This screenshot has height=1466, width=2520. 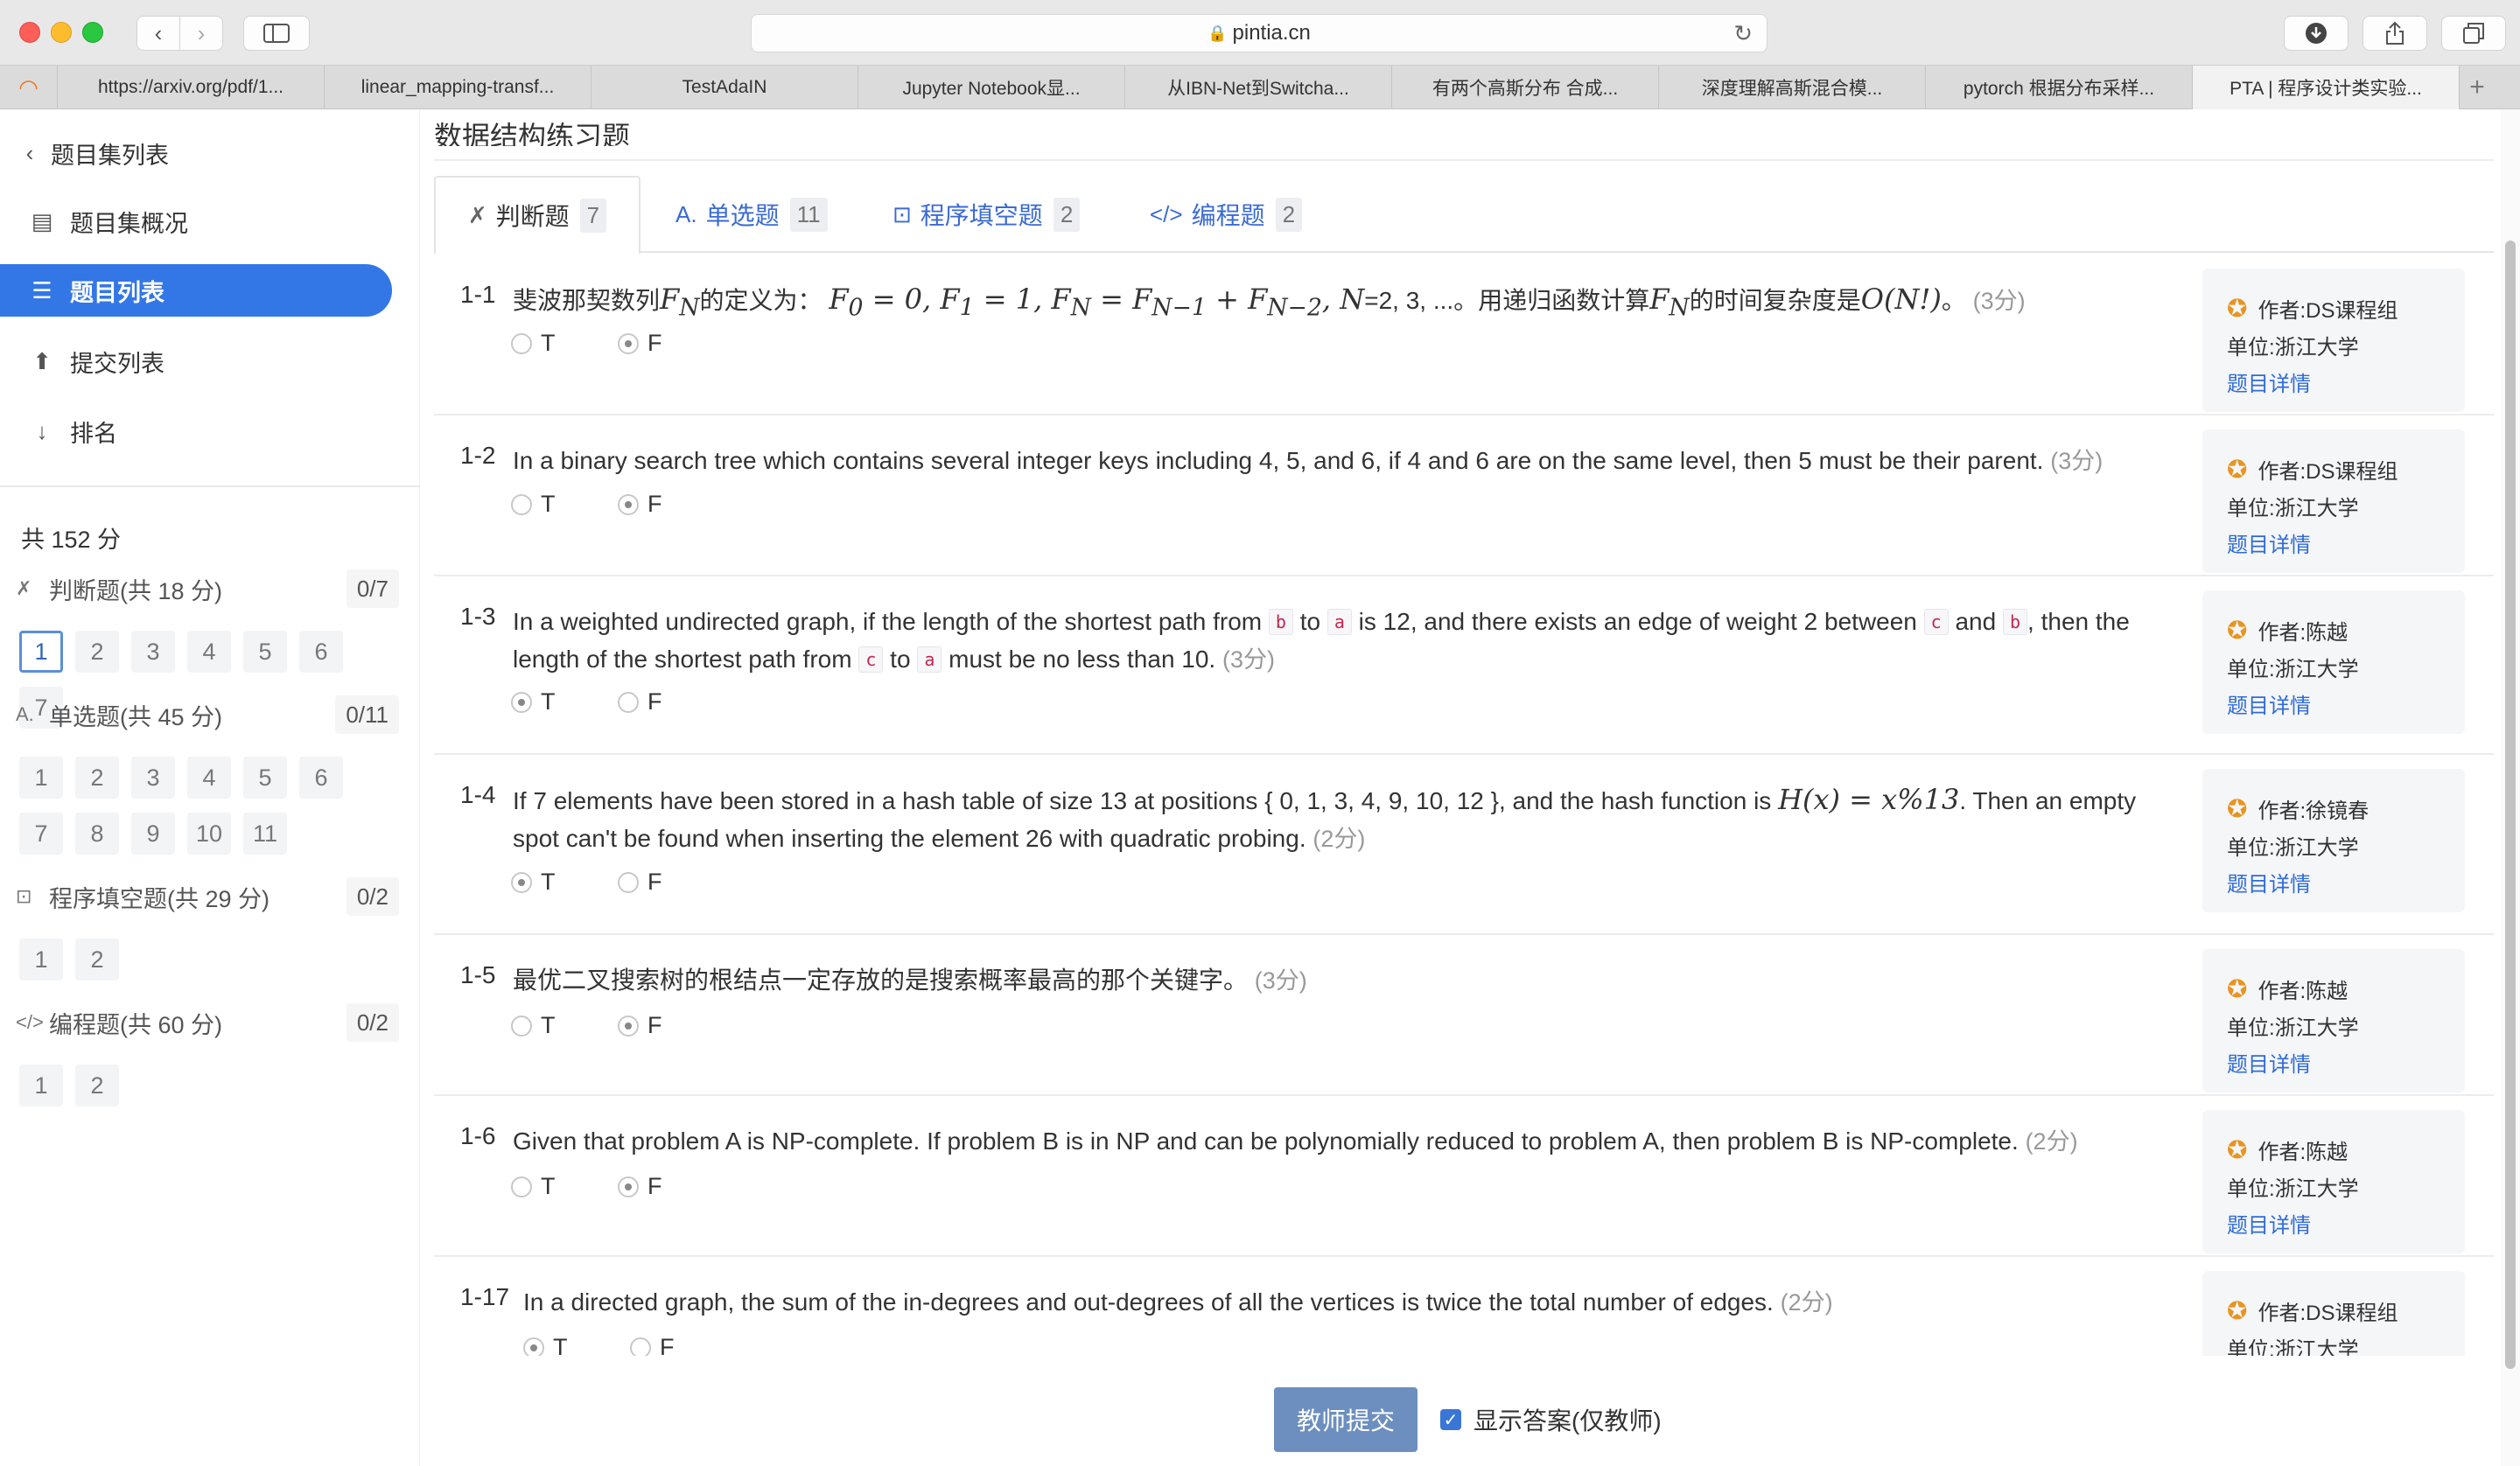 I want to click on question-nav-button: 10, so click(x=209, y=834).